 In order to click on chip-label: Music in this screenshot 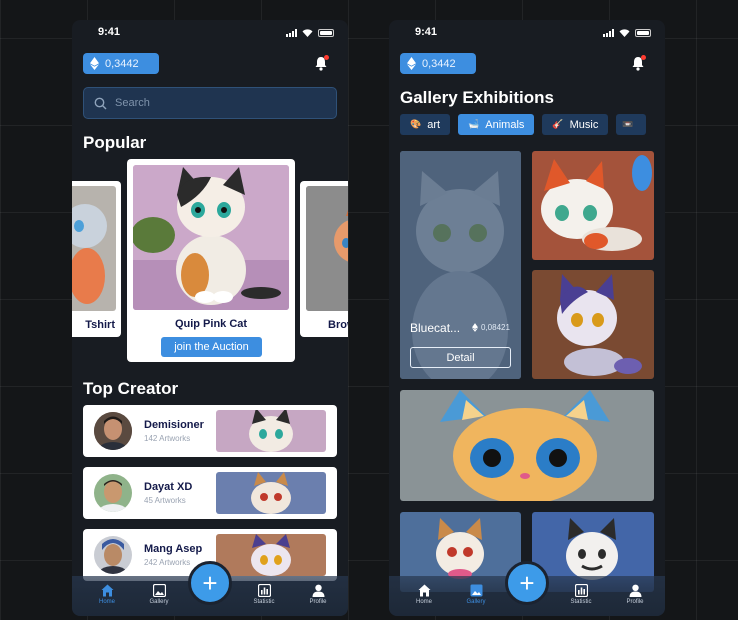, I will do `click(584, 124)`.